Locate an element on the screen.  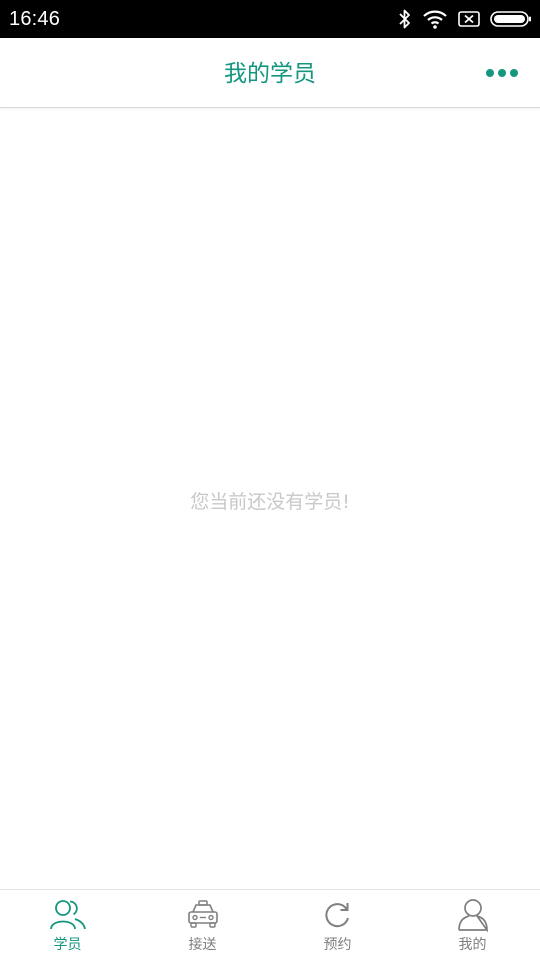
more-dots-icon is located at coordinates (490, 73).